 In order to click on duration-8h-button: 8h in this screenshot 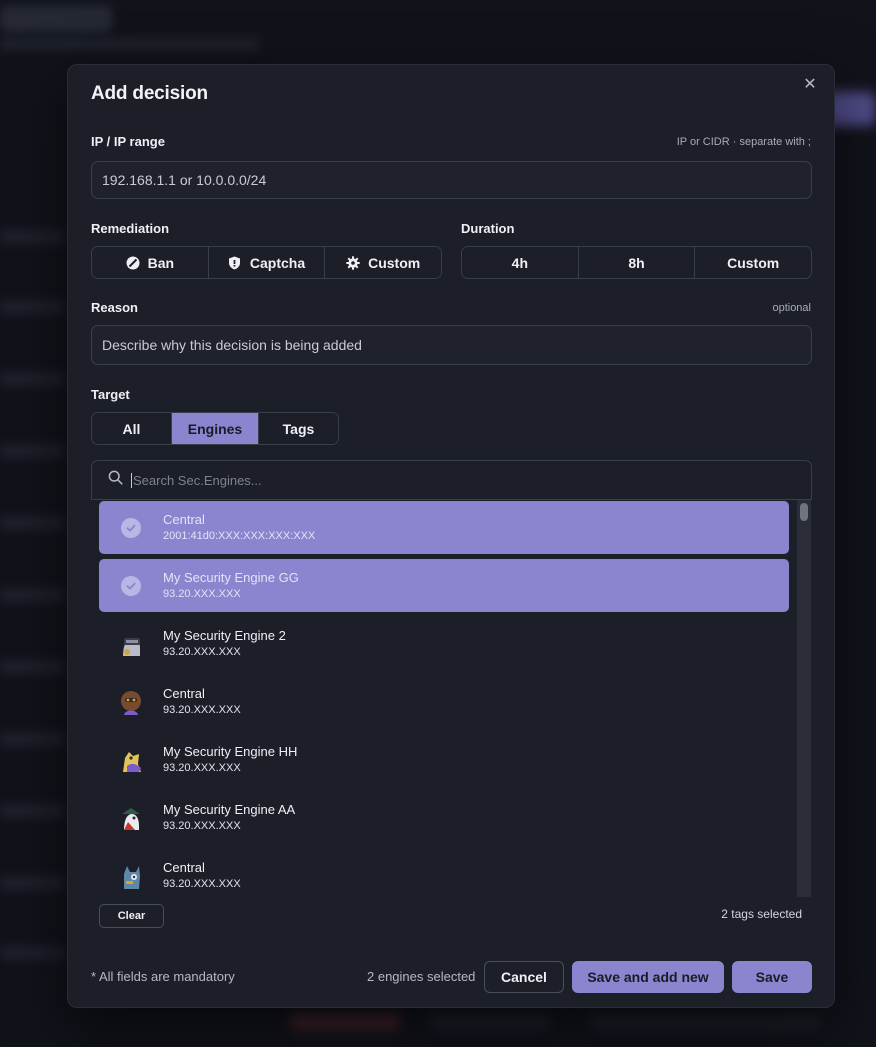, I will do `click(637, 262)`.